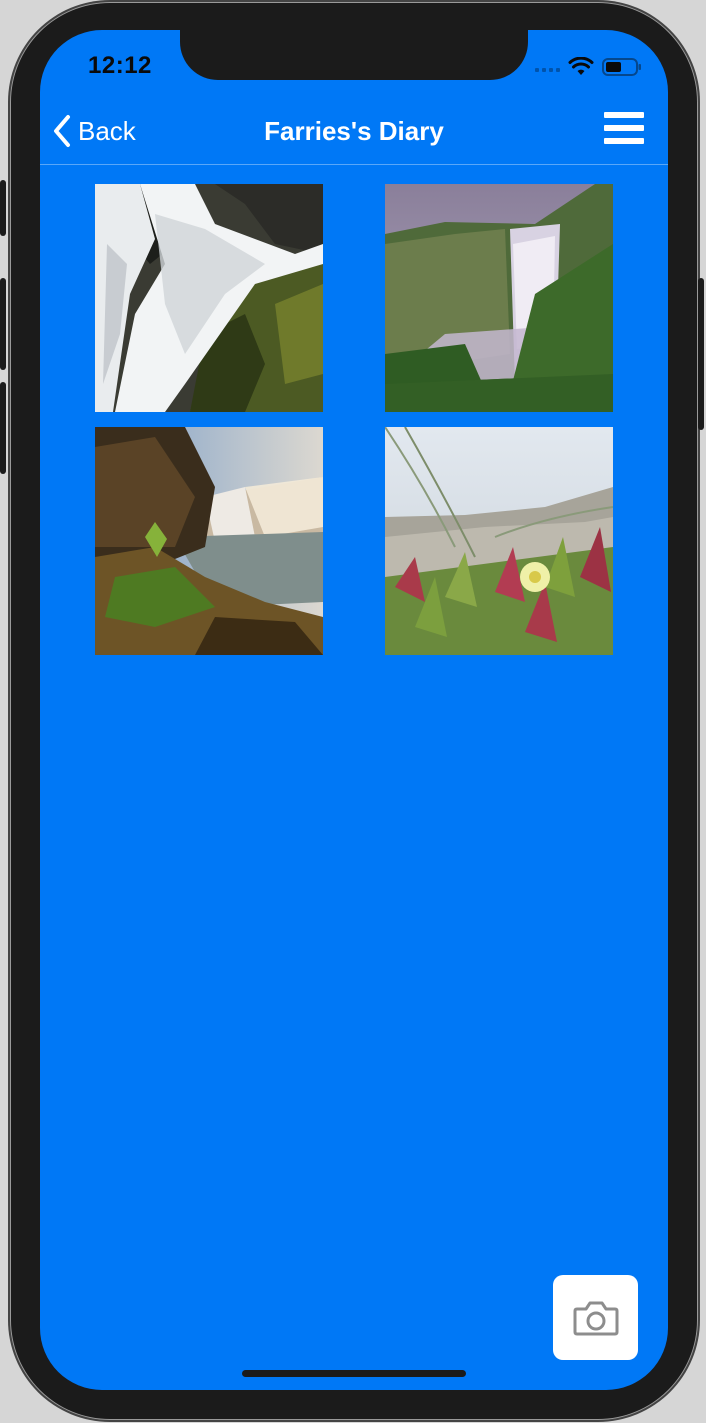 The width and height of the screenshot is (706, 1423). Describe the element at coordinates (354, 55) in the screenshot. I see `device-notch` at that location.